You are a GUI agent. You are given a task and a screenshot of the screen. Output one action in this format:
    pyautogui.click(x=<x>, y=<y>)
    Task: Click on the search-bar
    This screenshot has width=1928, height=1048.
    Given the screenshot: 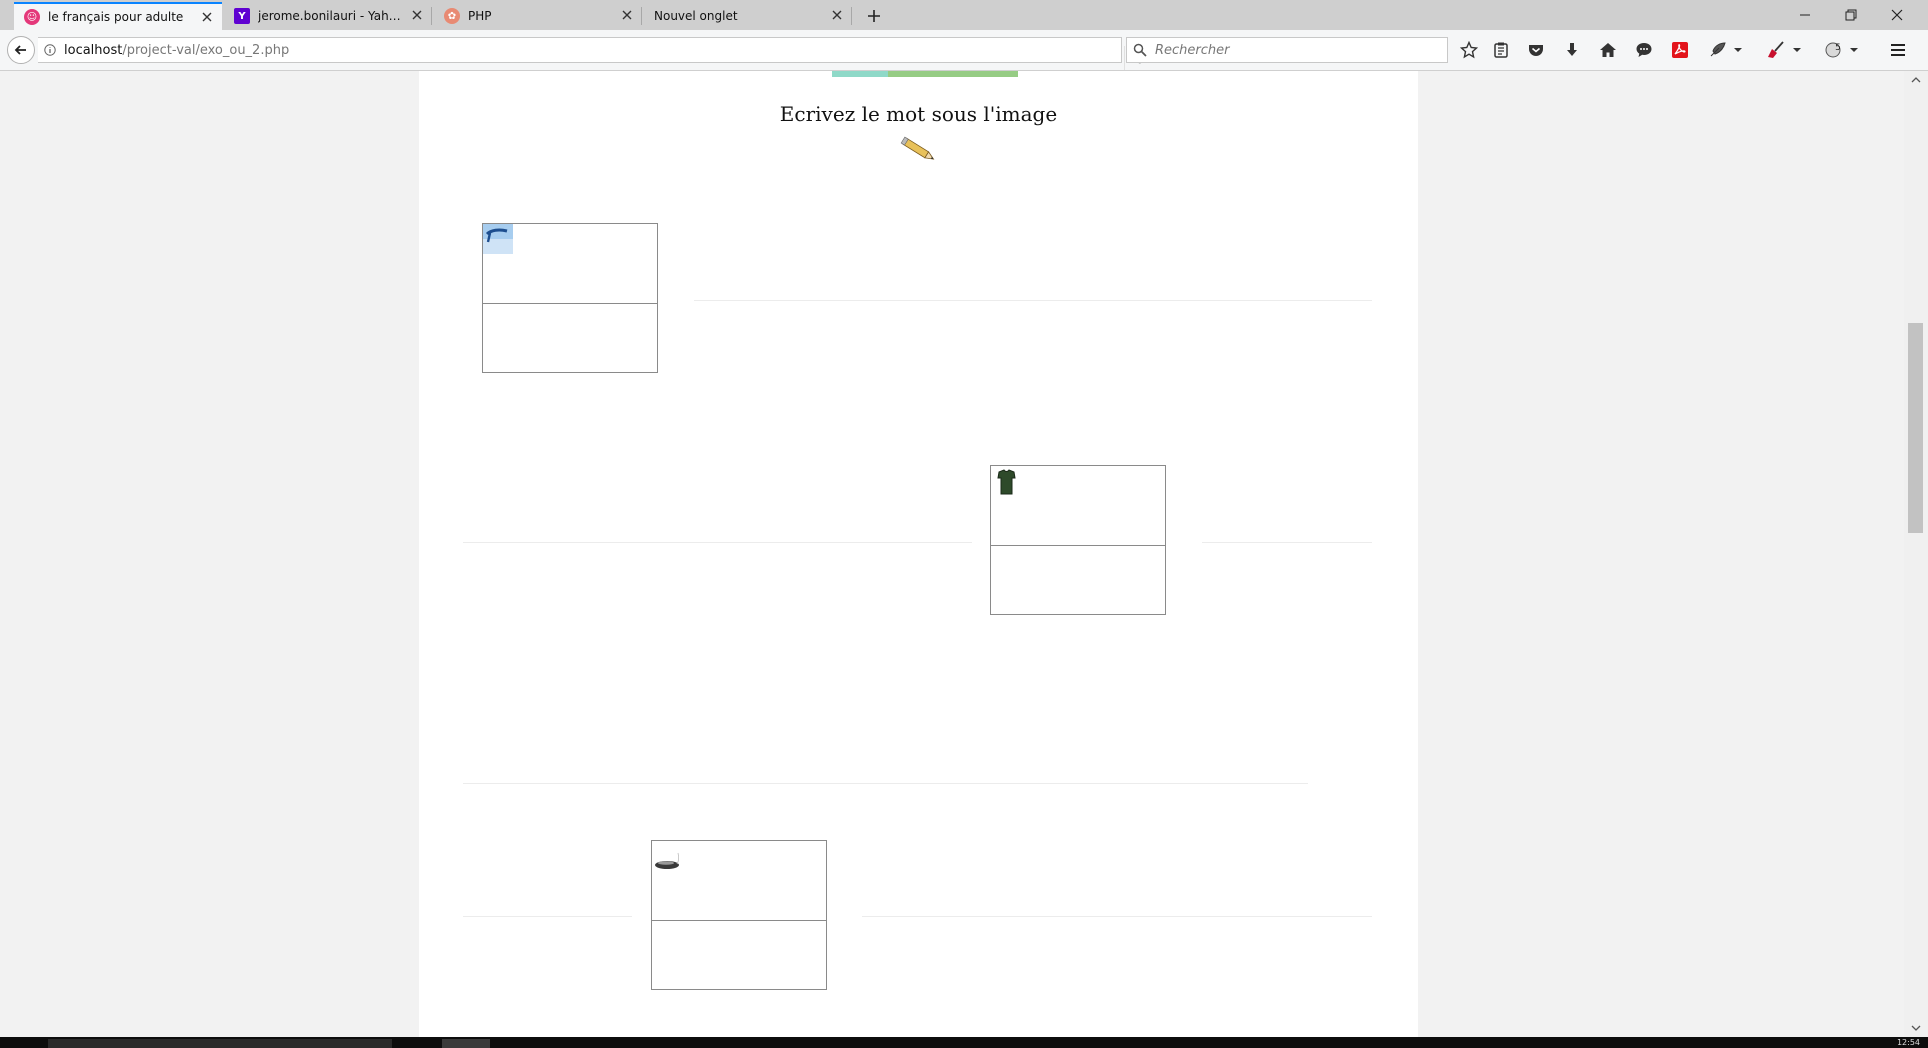 What is the action you would take?
    pyautogui.click(x=1287, y=50)
    